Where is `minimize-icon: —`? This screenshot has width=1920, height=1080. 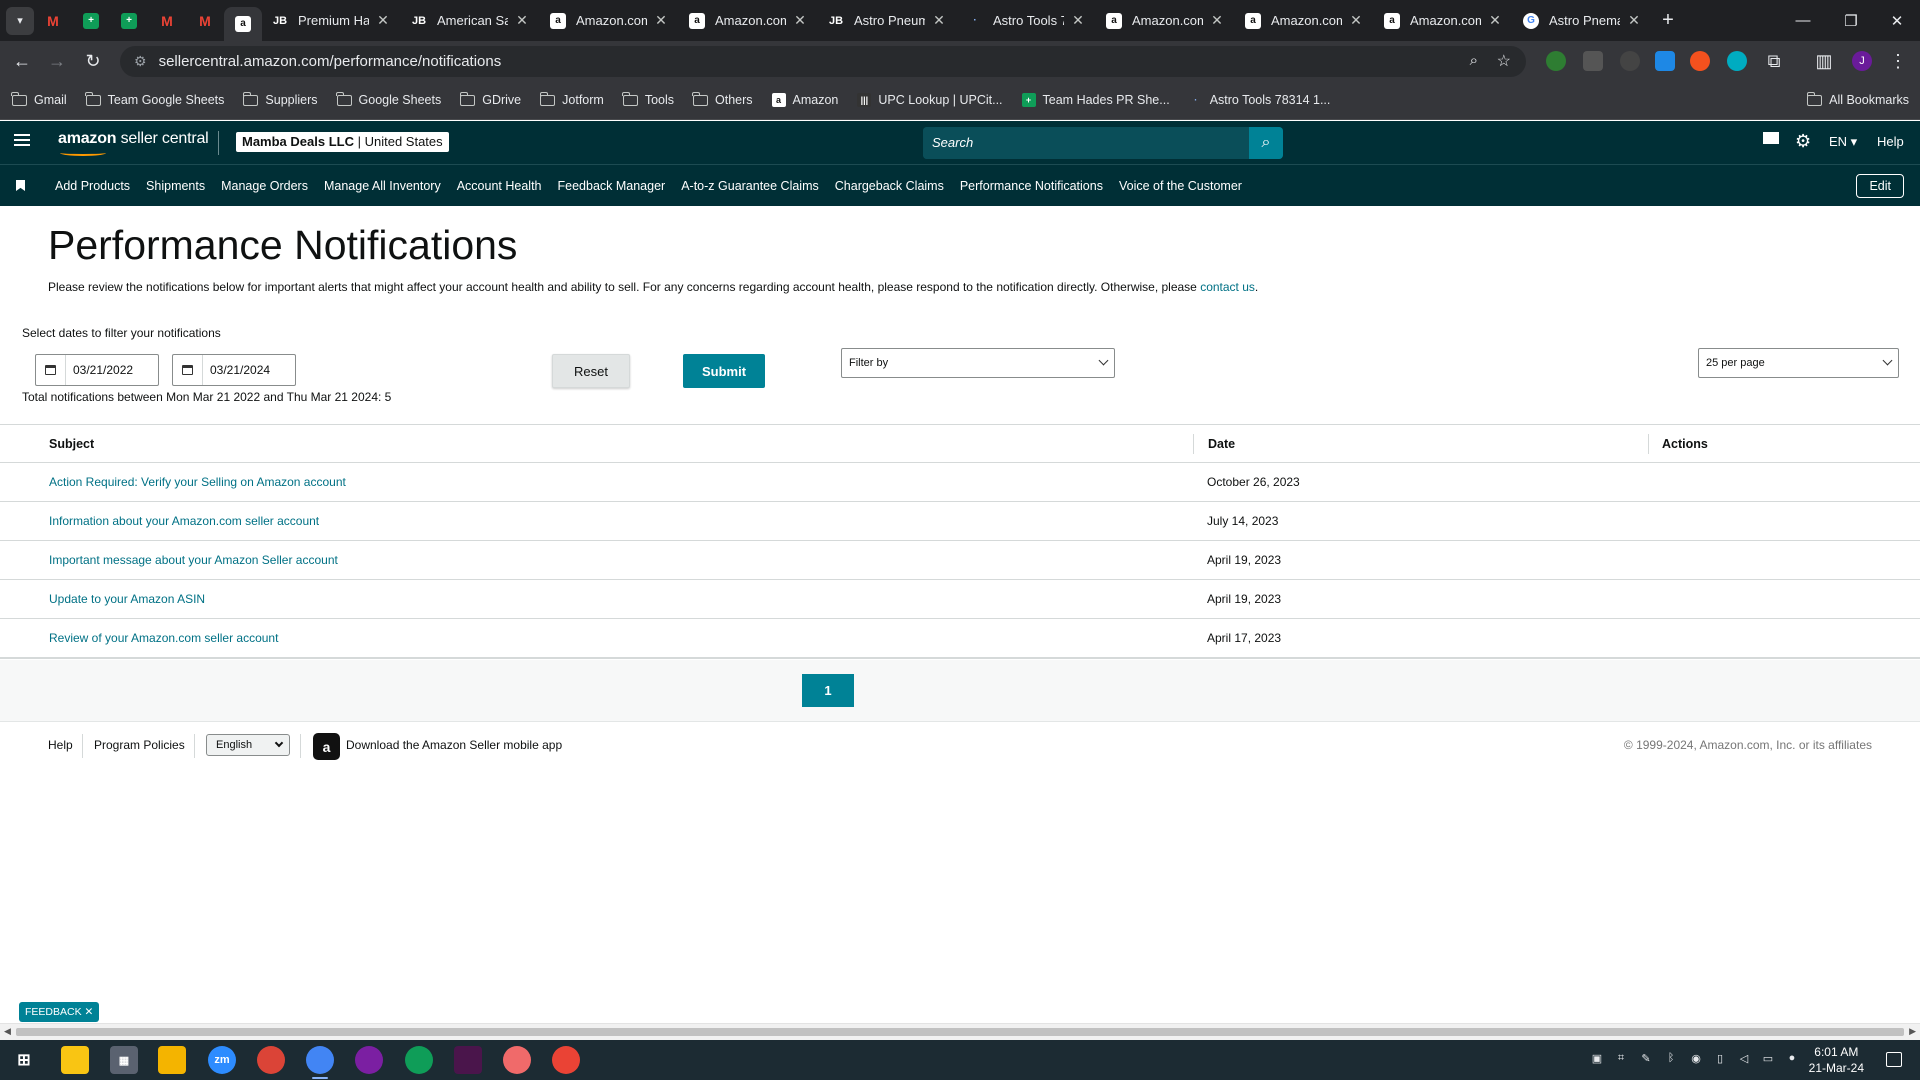 minimize-icon: — is located at coordinates (1803, 20).